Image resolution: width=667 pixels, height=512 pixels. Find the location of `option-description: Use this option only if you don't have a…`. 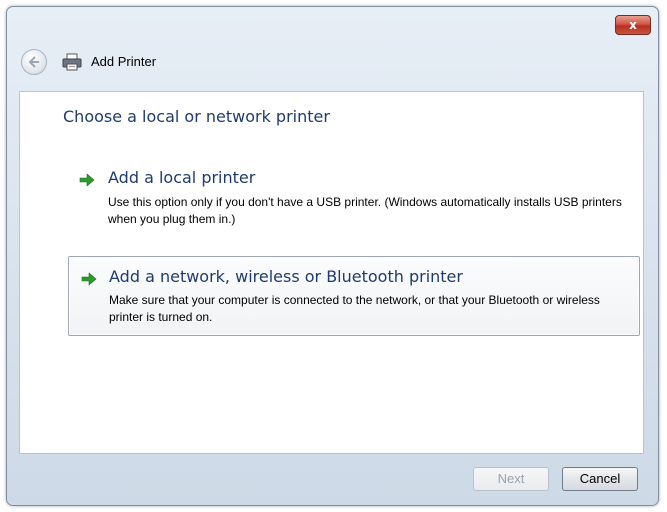

option-description: Use this option only if you don't have a… is located at coordinates (365, 210).